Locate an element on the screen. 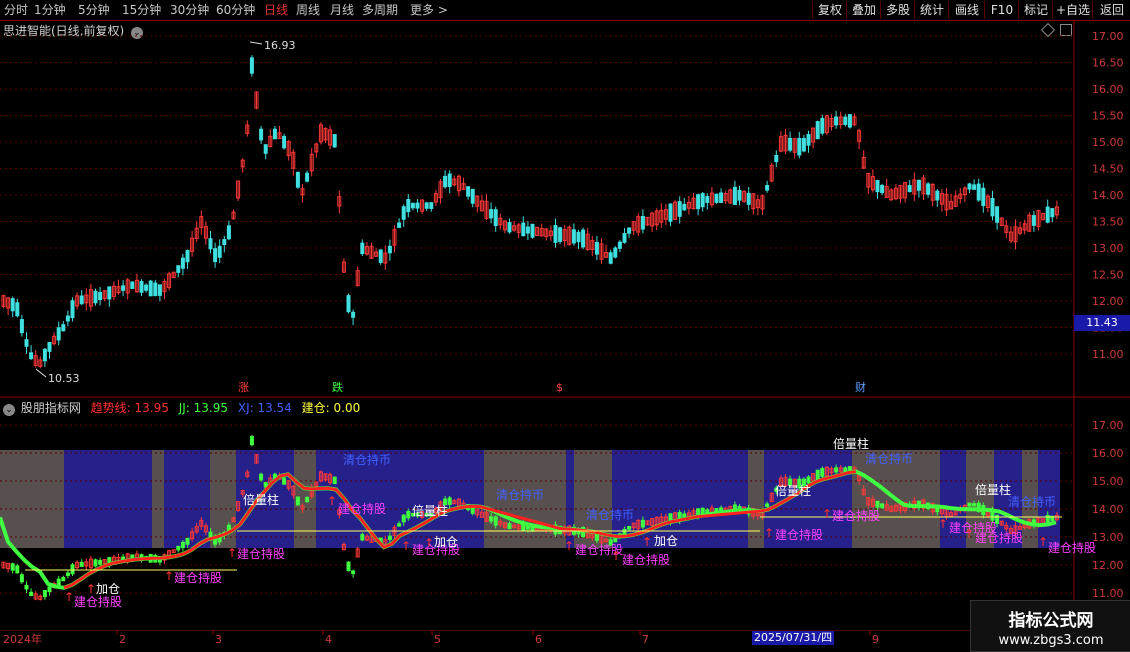 Image resolution: width=1130 pixels, height=652 pixels. label-jiancang-12: 建仓持股 is located at coordinates (1072, 547).